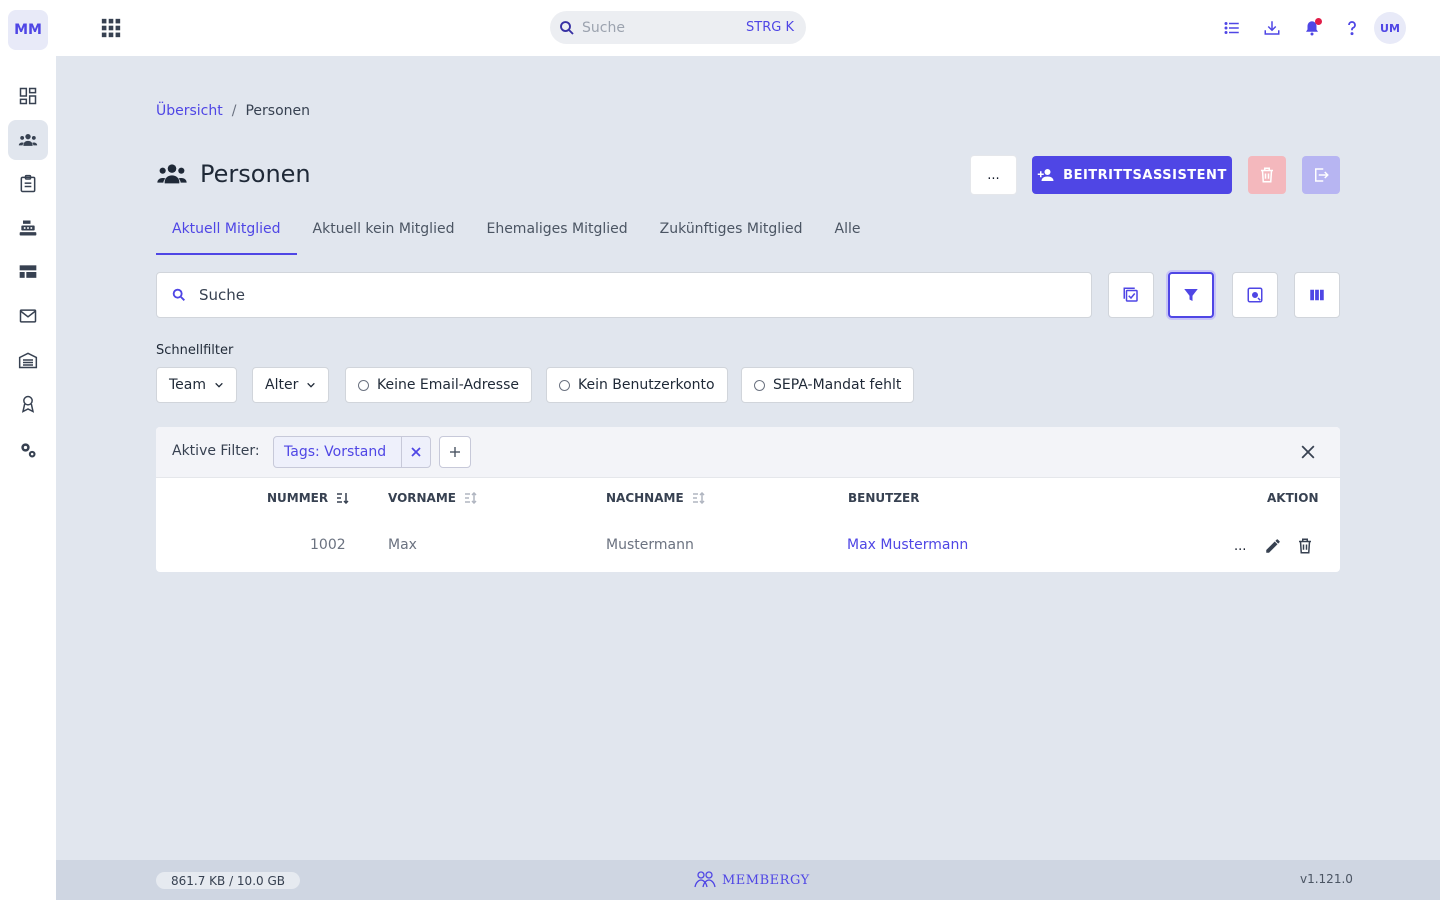  I want to click on add-filter-button, so click(455, 452).